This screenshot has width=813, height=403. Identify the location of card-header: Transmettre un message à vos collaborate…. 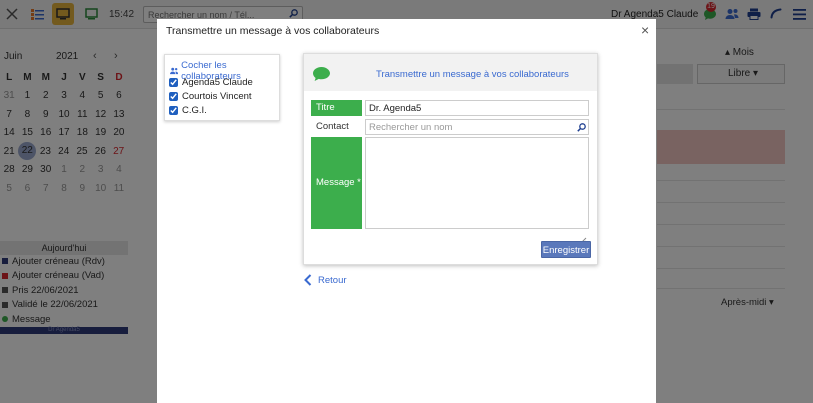
(450, 72).